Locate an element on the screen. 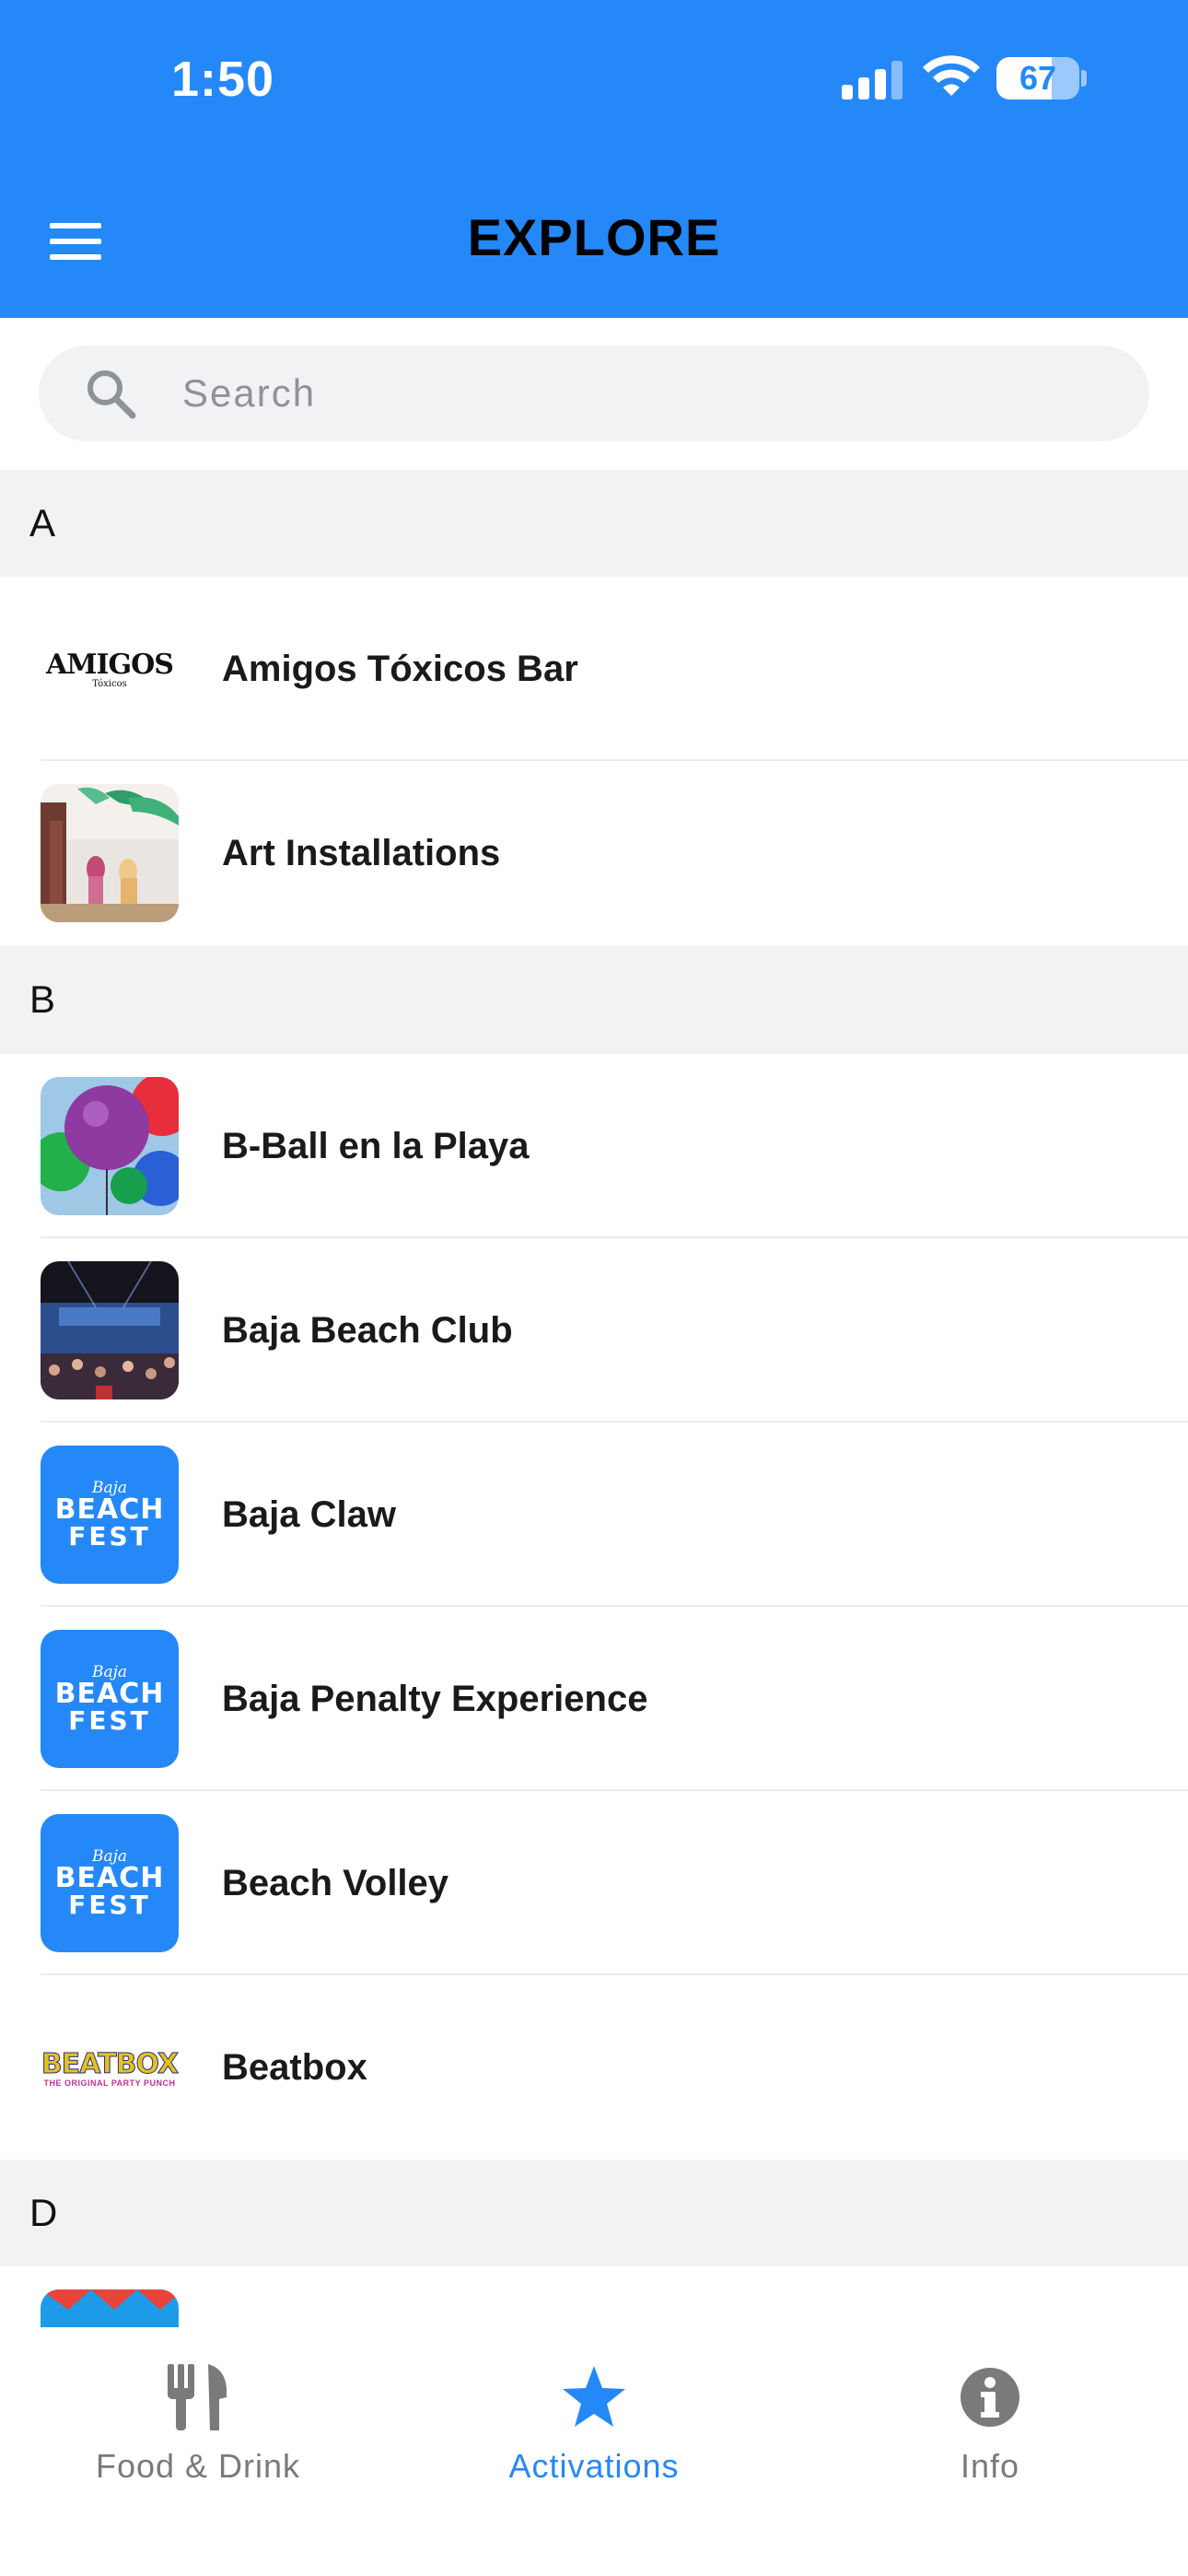 Image resolution: width=1188 pixels, height=2576 pixels. section-letter: A is located at coordinates (42, 522).